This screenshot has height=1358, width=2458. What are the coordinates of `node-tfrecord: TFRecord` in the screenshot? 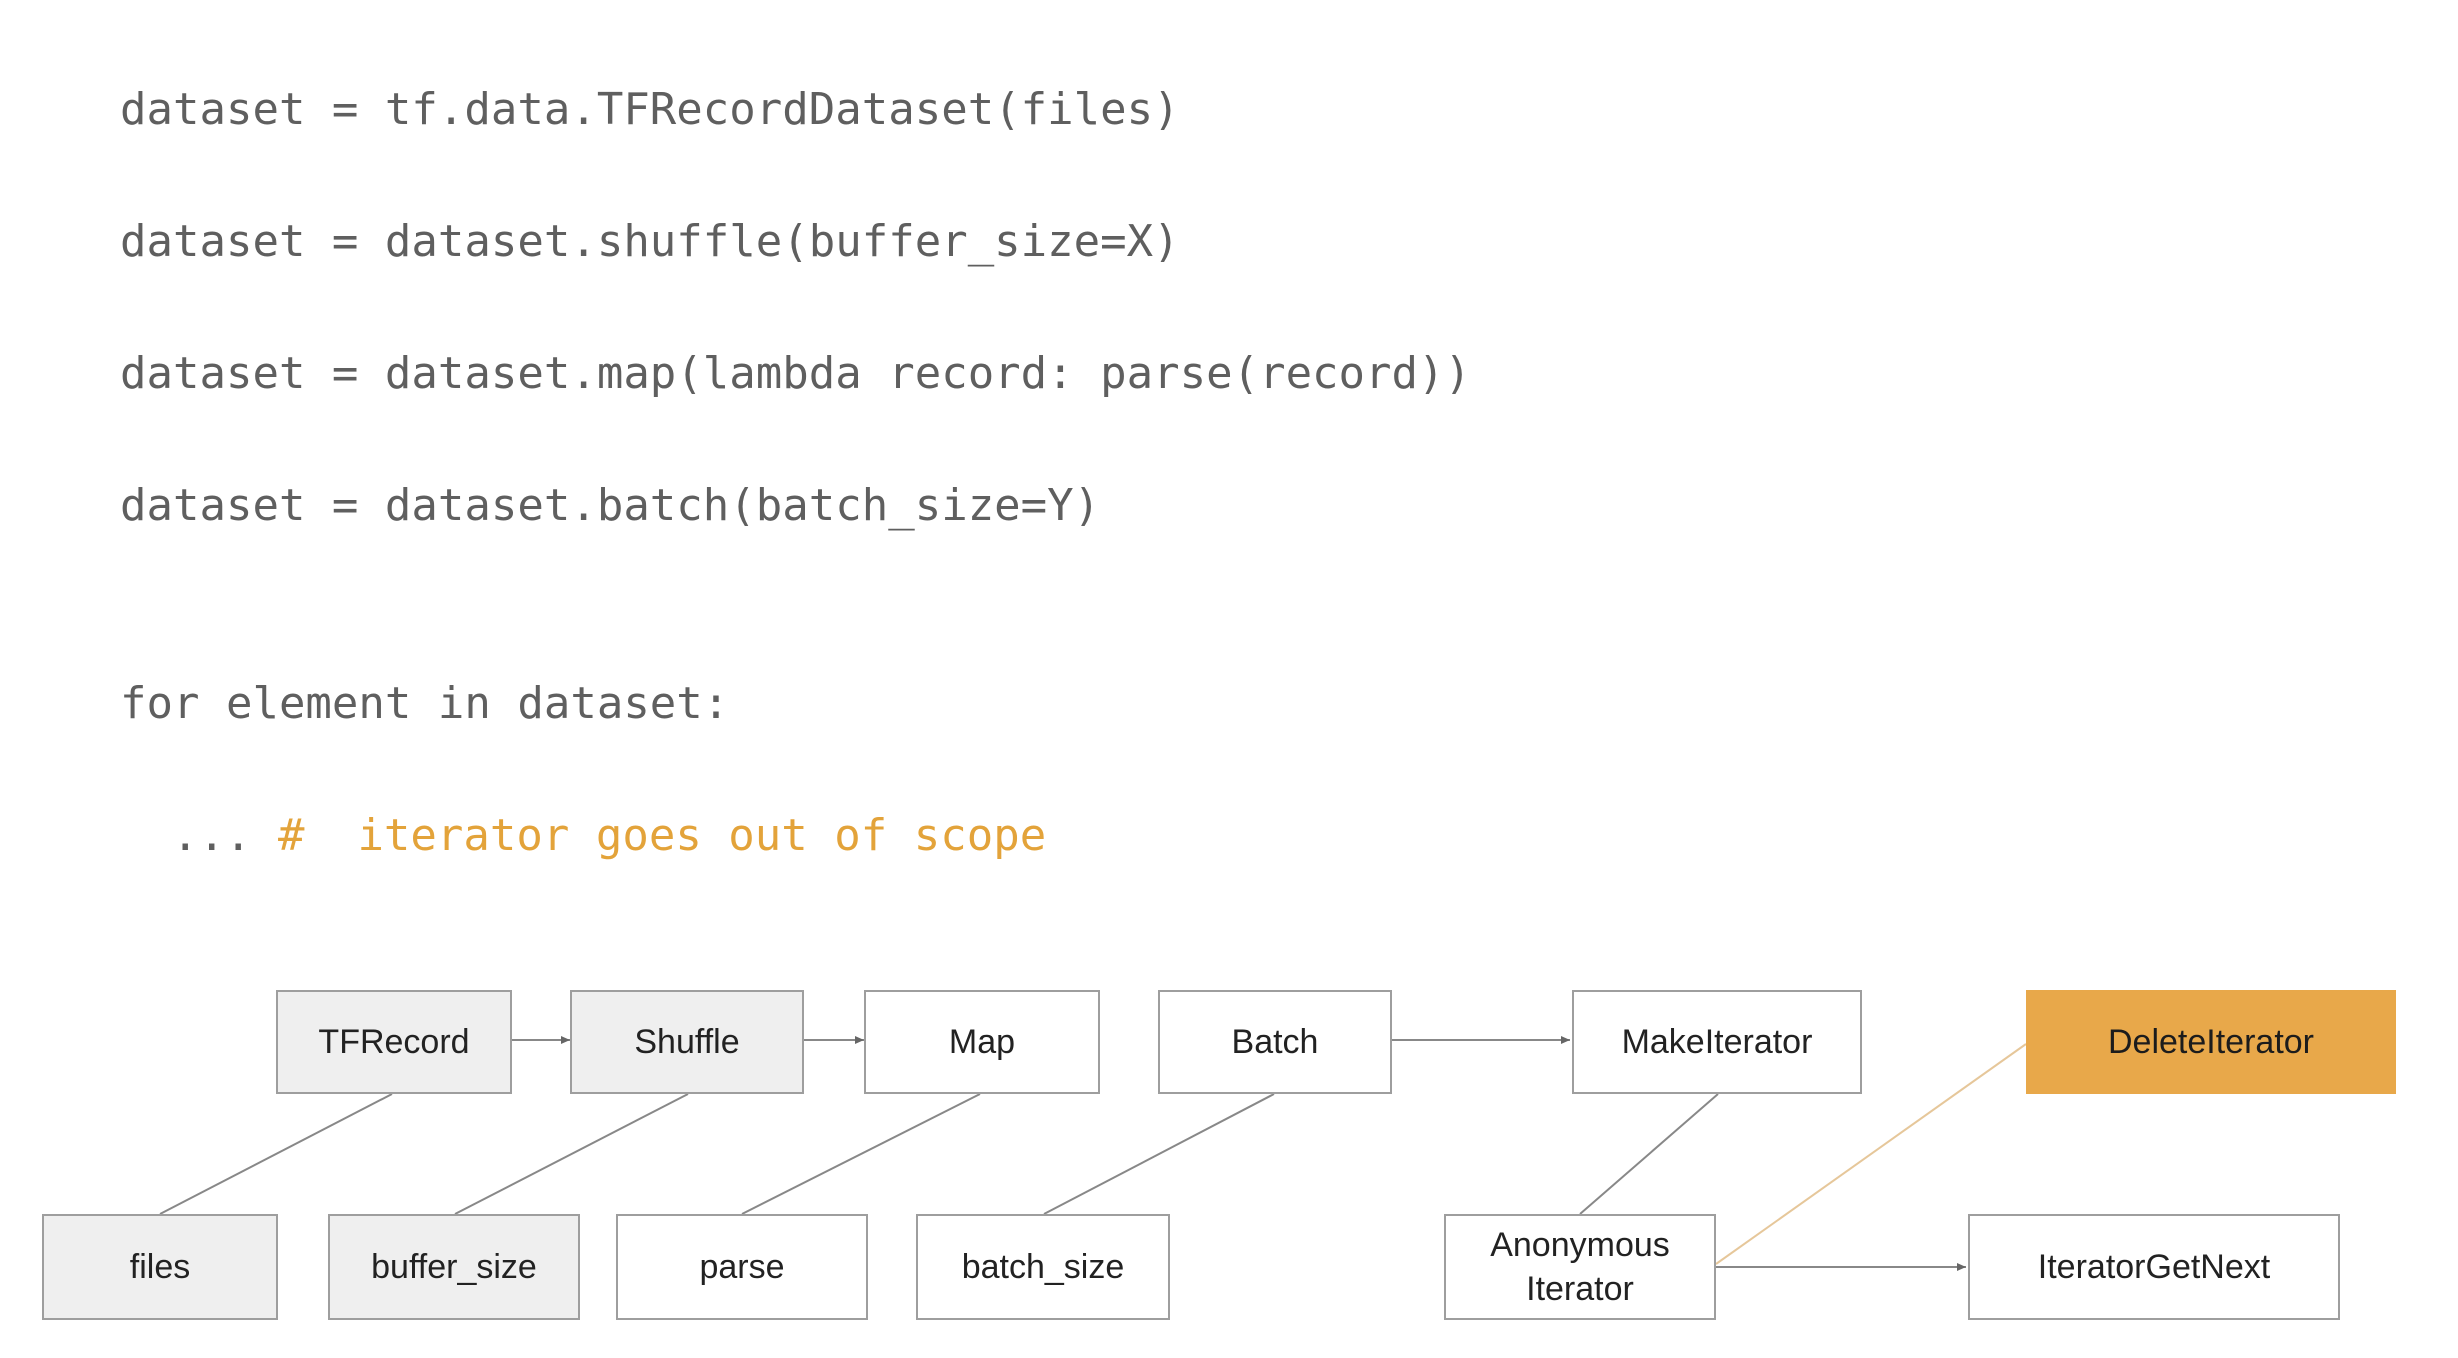 It's located at (394, 1042).